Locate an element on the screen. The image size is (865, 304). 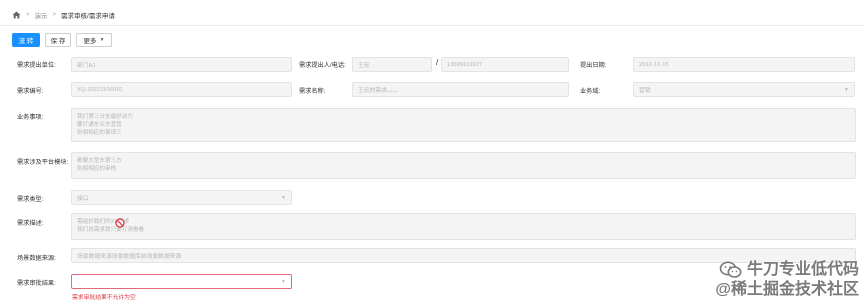
watermark: 牛刀专业低代码 @稀土掘金技术社区 is located at coordinates (751, 280).